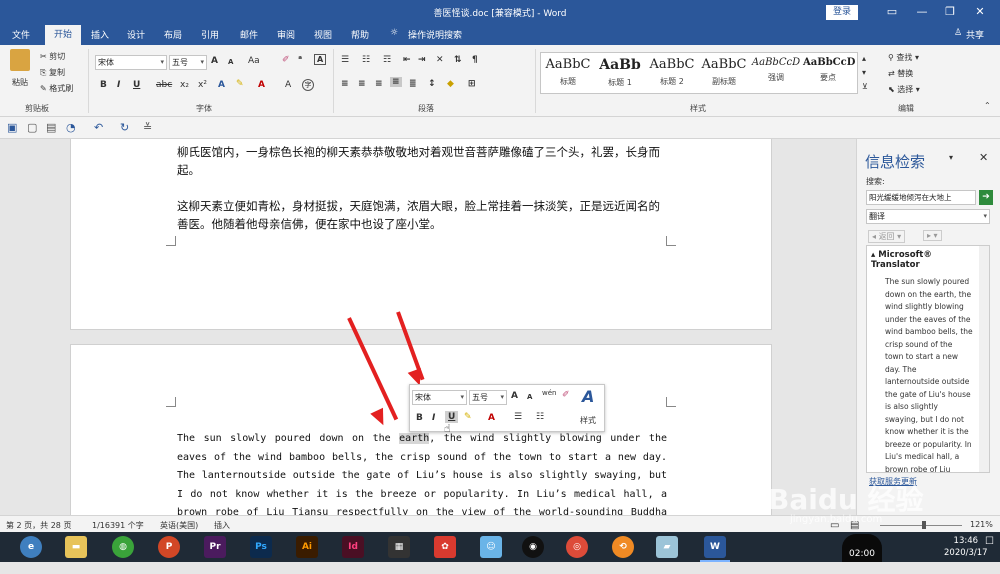 The image size is (1000, 574). Describe the element at coordinates (230, 62) in the screenshot. I see `shrink-font-button: A` at that location.